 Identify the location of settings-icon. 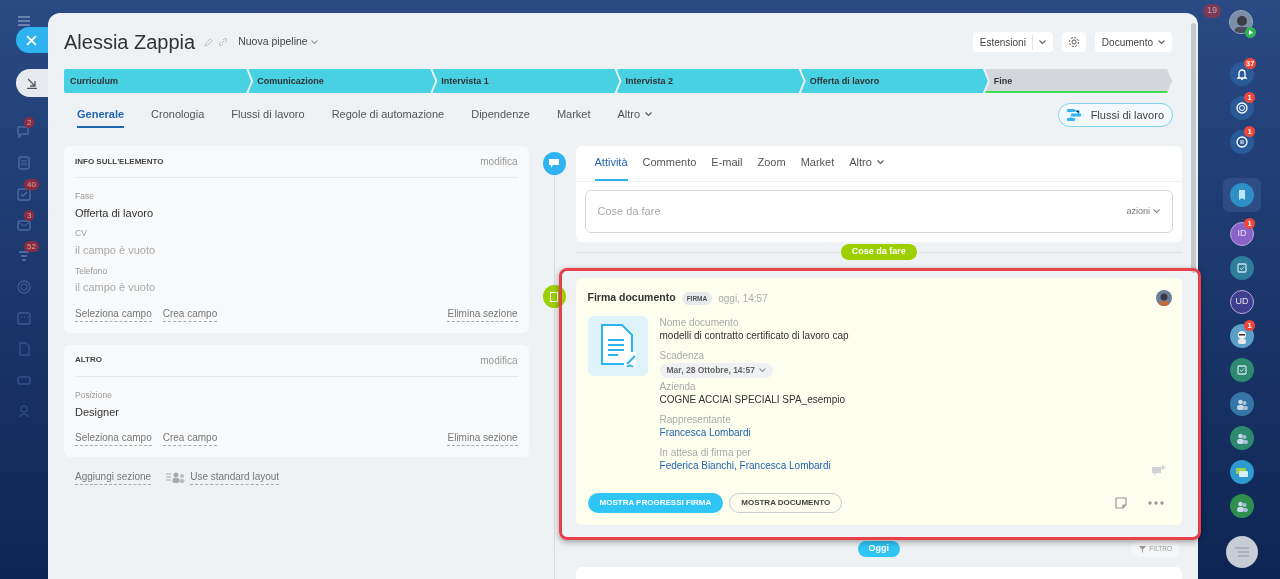
(1073, 42).